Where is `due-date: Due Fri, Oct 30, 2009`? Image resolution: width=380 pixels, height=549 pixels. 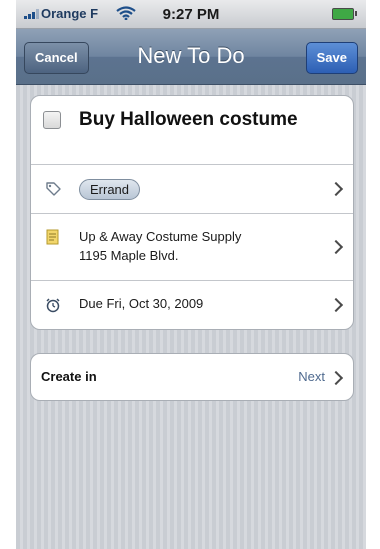 due-date: Due Fri, Oct 30, 2009 is located at coordinates (141, 303).